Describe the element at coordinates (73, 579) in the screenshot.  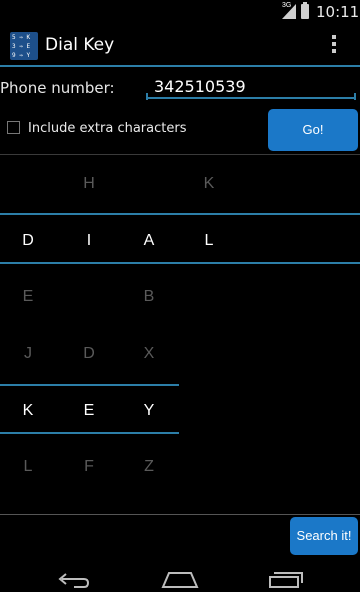
I see `back-icon` at that location.